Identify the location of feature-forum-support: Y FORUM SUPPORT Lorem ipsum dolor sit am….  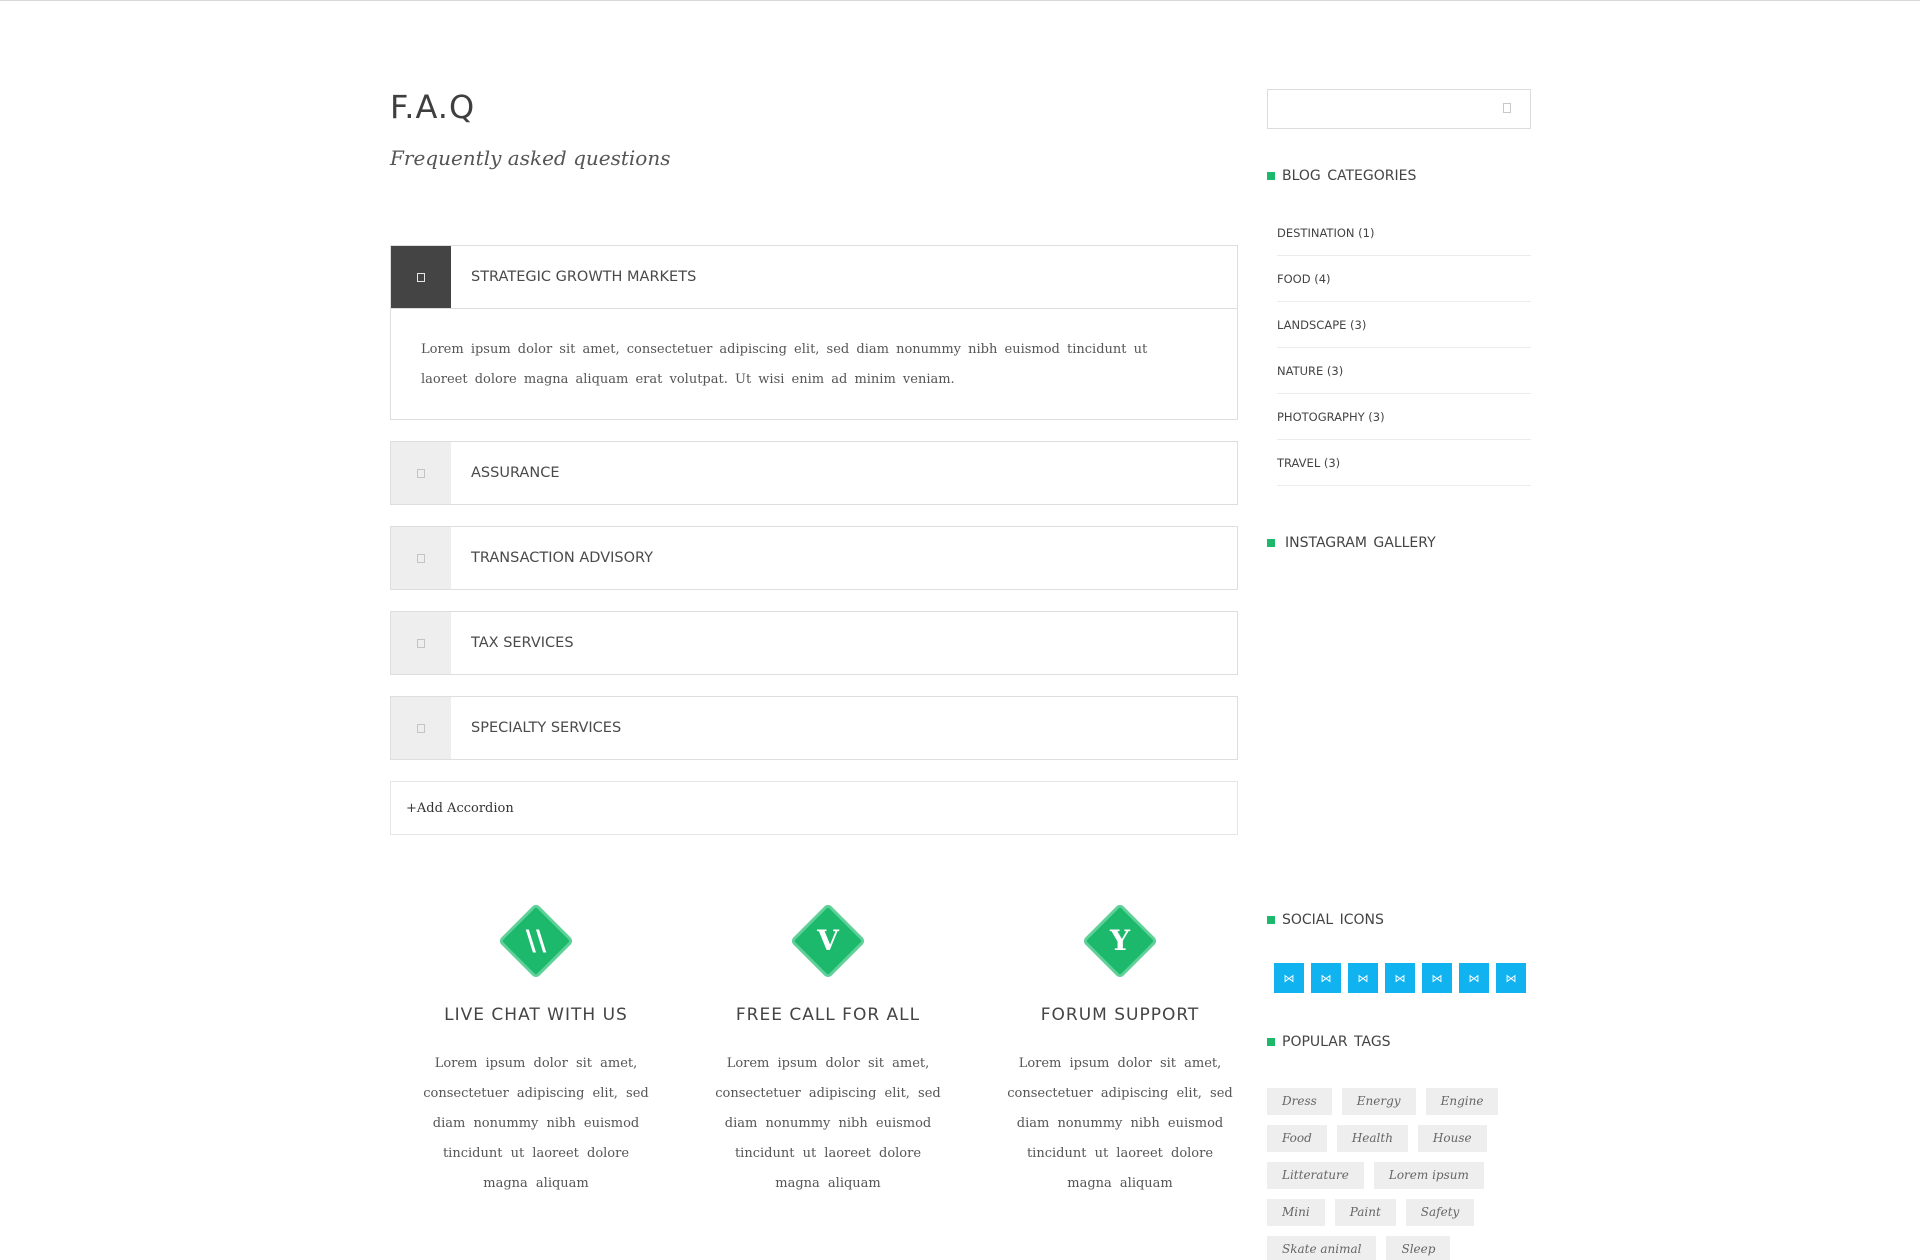
(1120, 1050).